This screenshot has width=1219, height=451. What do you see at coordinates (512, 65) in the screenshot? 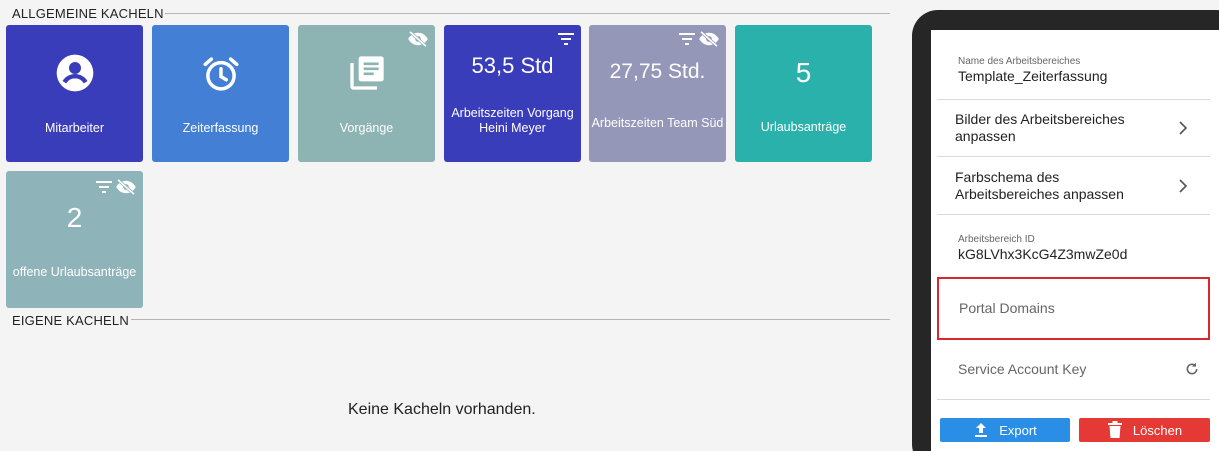
I see `tile-value: 53,5 Std` at bounding box center [512, 65].